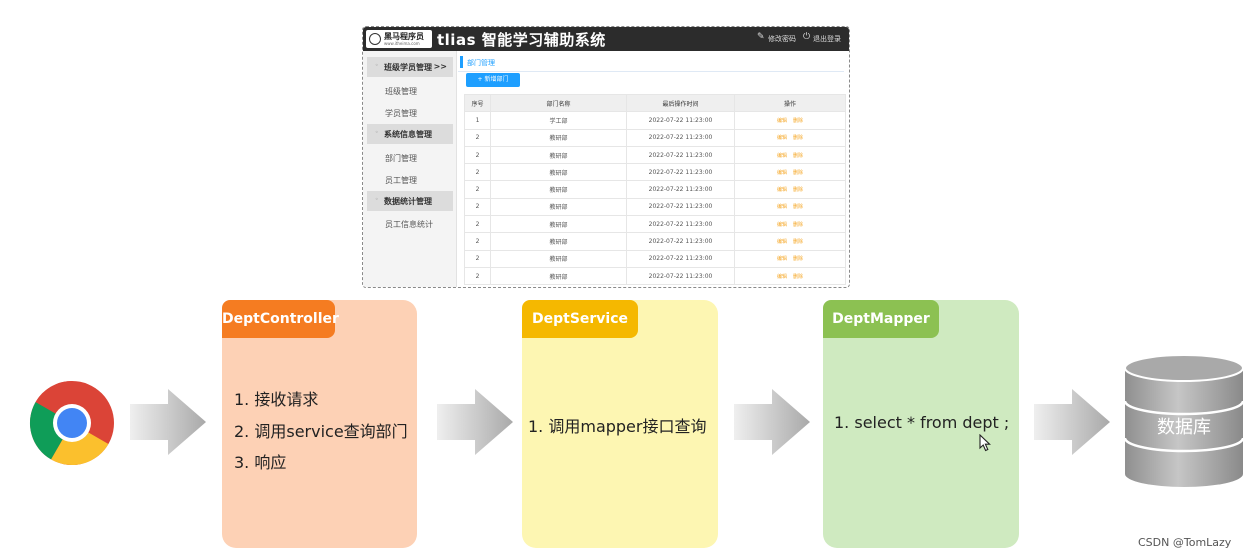  What do you see at coordinates (807, 37) in the screenshot?
I see `power-icon: ⏻` at bounding box center [807, 37].